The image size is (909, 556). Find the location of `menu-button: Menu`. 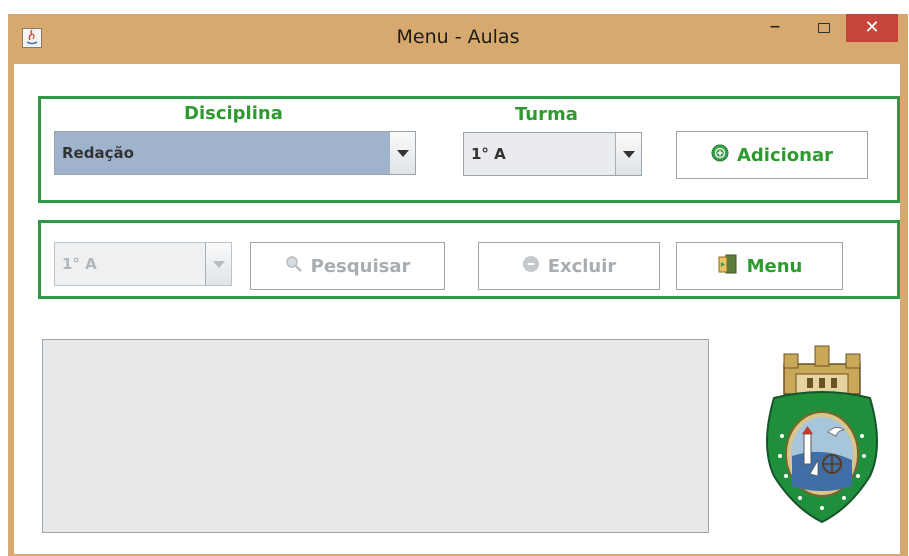

menu-button: Menu is located at coordinates (759, 266).